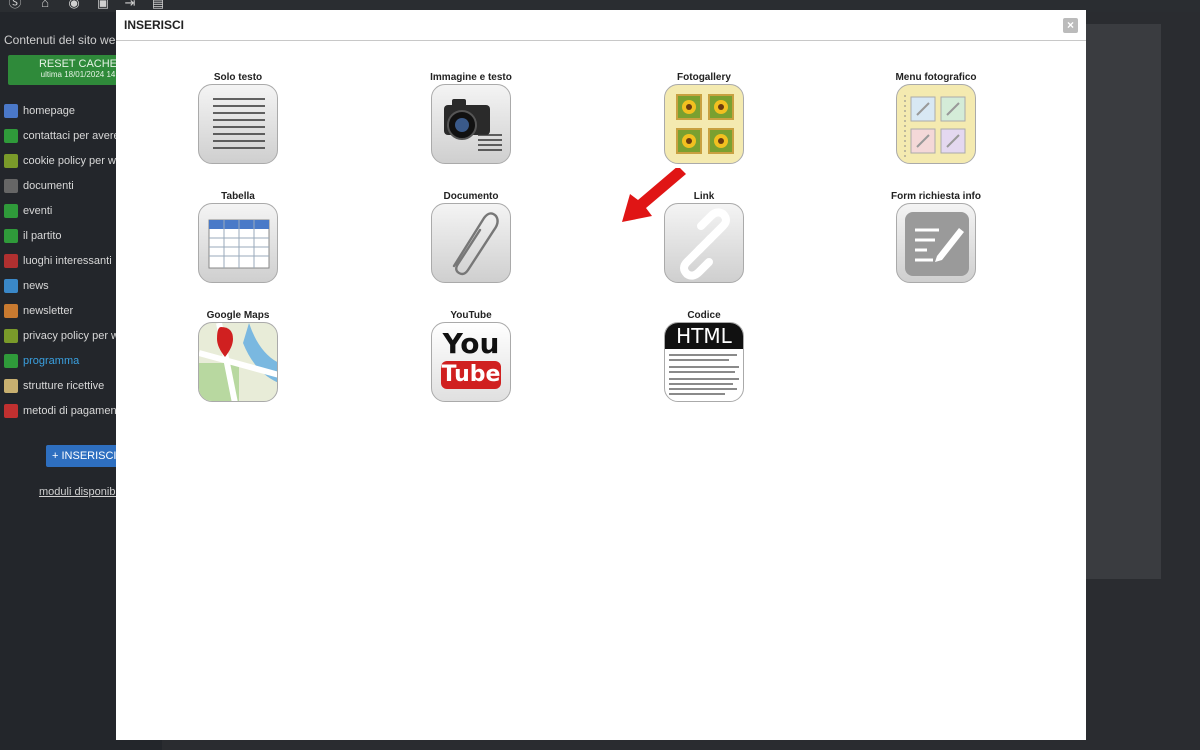 The image size is (1200, 750). I want to click on tile-form-richiesta-info: Form richiesta info, so click(936, 241).